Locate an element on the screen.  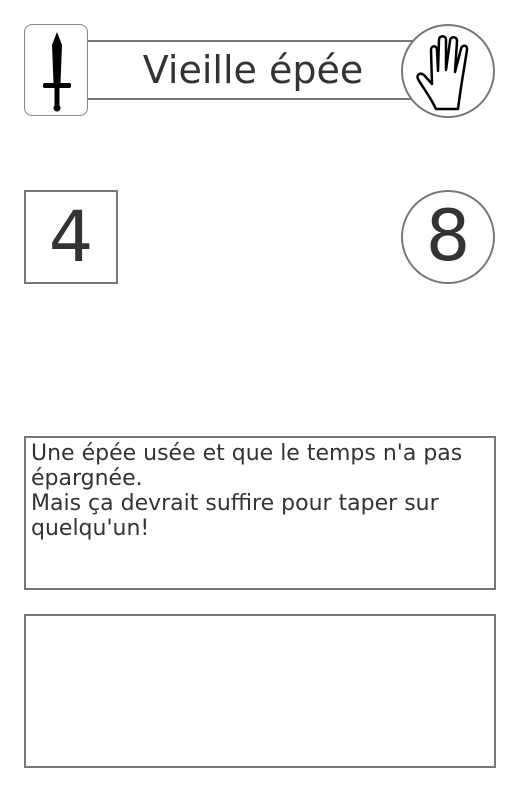
description-line: Mais ça devrait suffire pour taper sur is located at coordinates (235, 503).